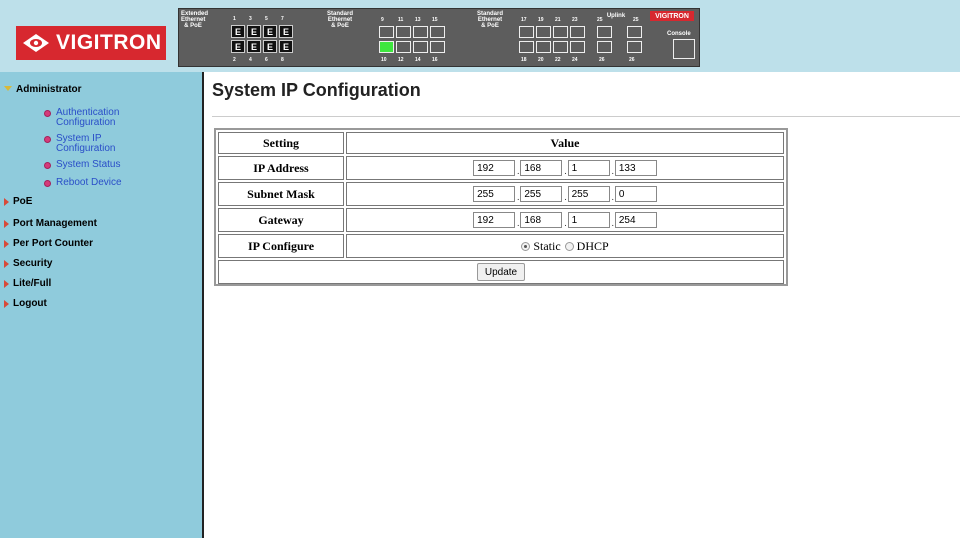  What do you see at coordinates (565, 194) in the screenshot?
I see `subnet-mask-value: . . .` at bounding box center [565, 194].